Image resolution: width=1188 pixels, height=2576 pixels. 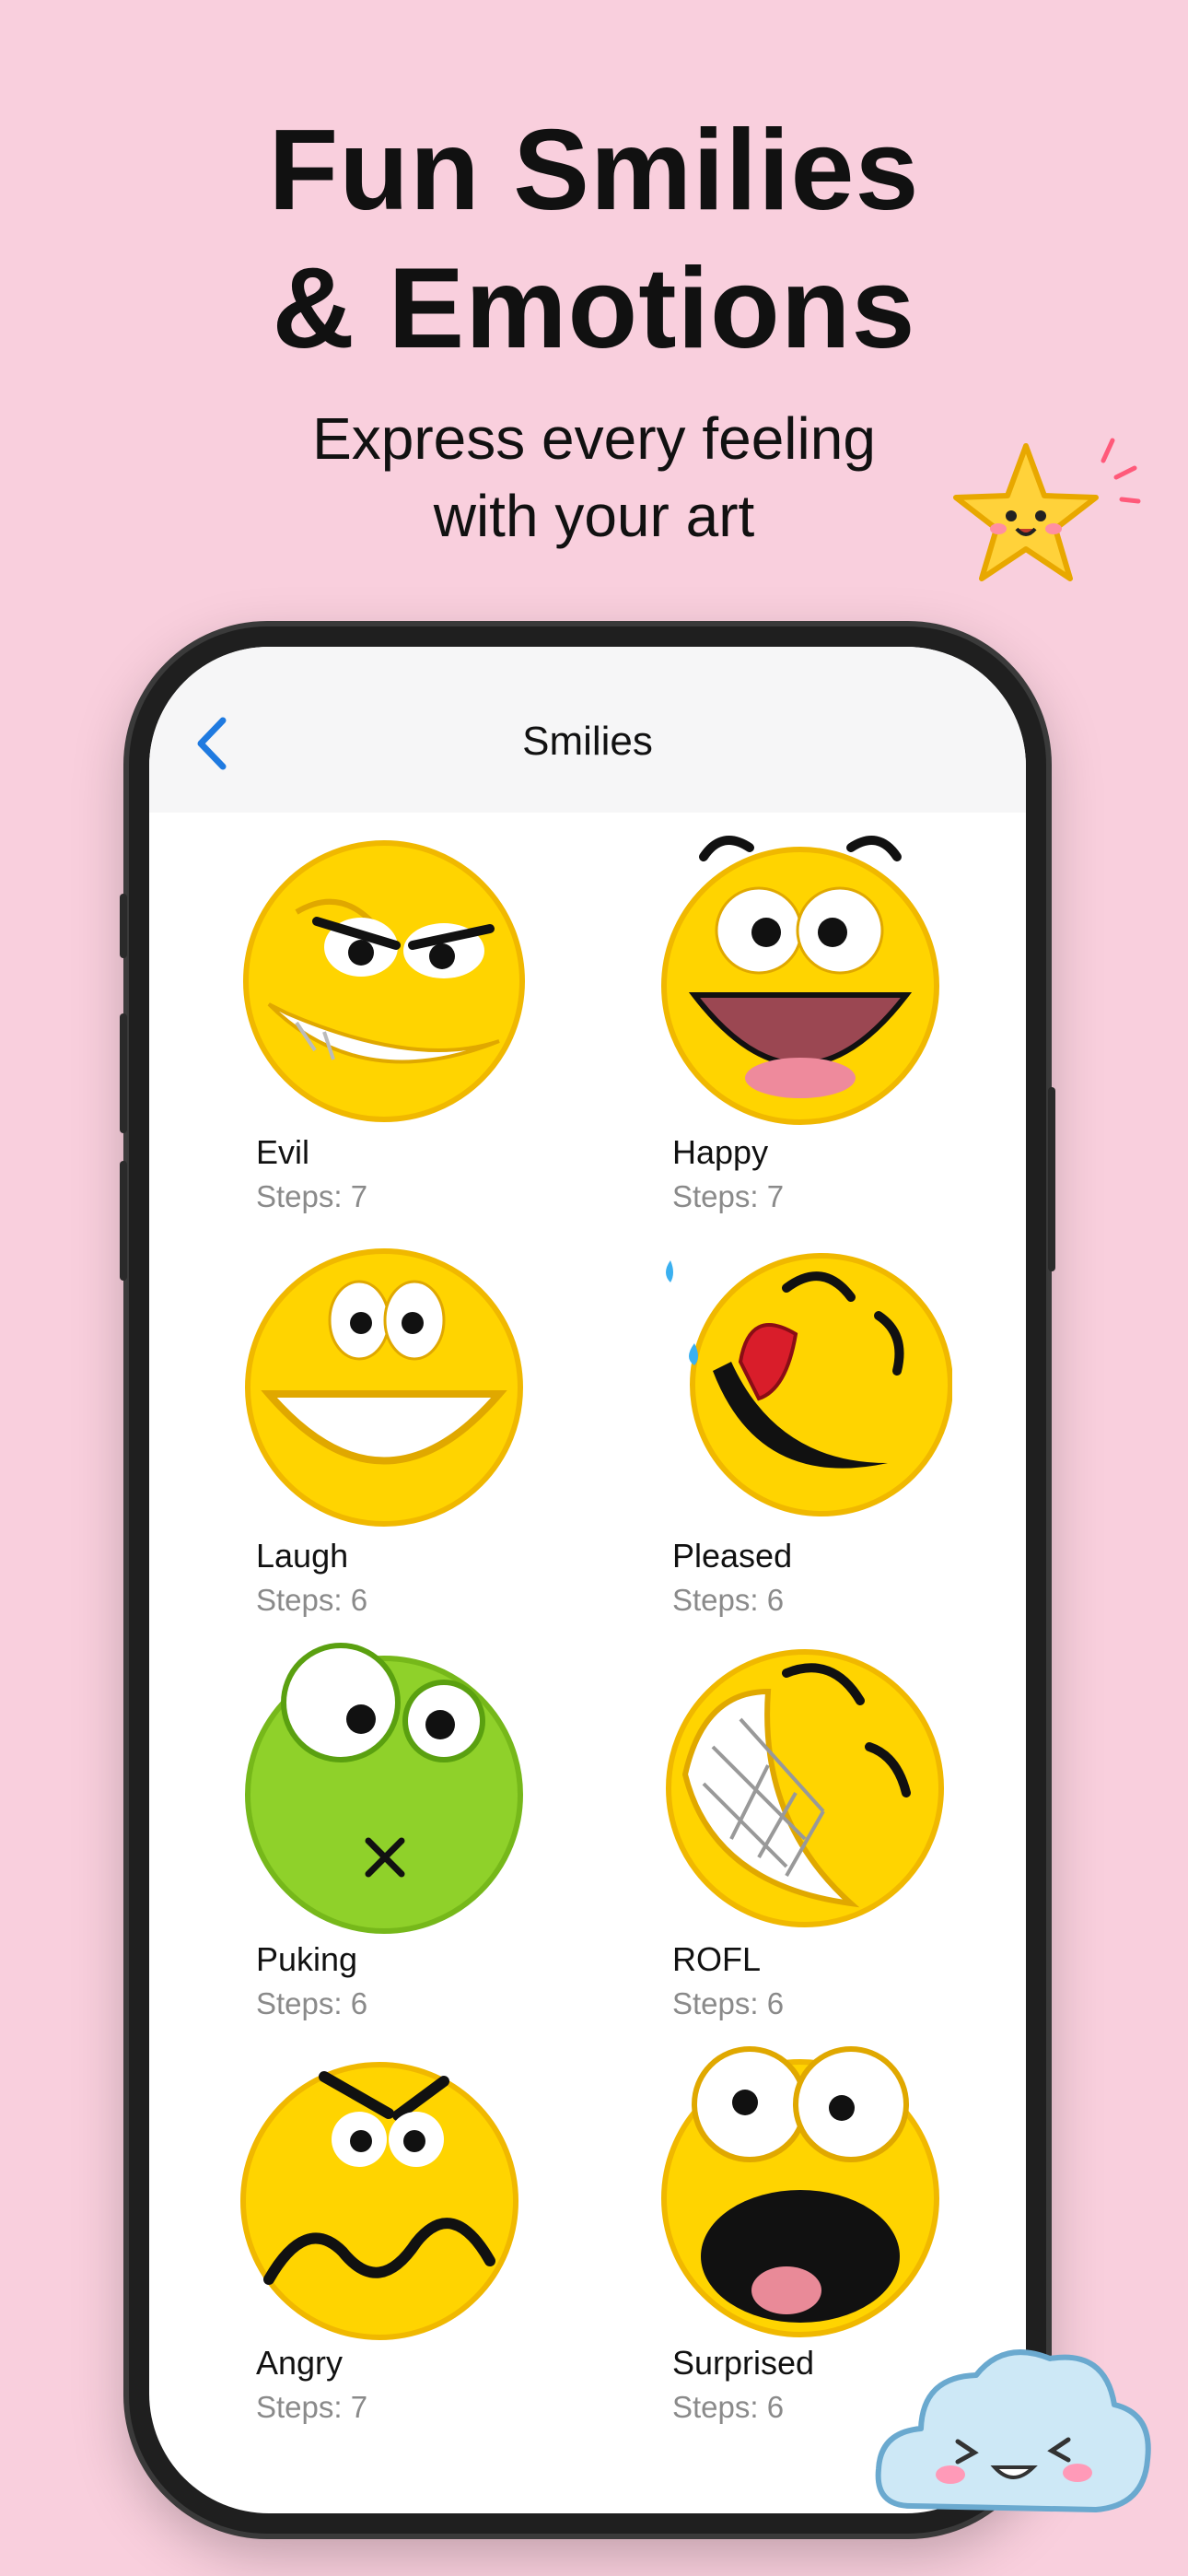 I want to click on smiley-card-evil: Evil Steps: 7, so click(x=407, y=1027).